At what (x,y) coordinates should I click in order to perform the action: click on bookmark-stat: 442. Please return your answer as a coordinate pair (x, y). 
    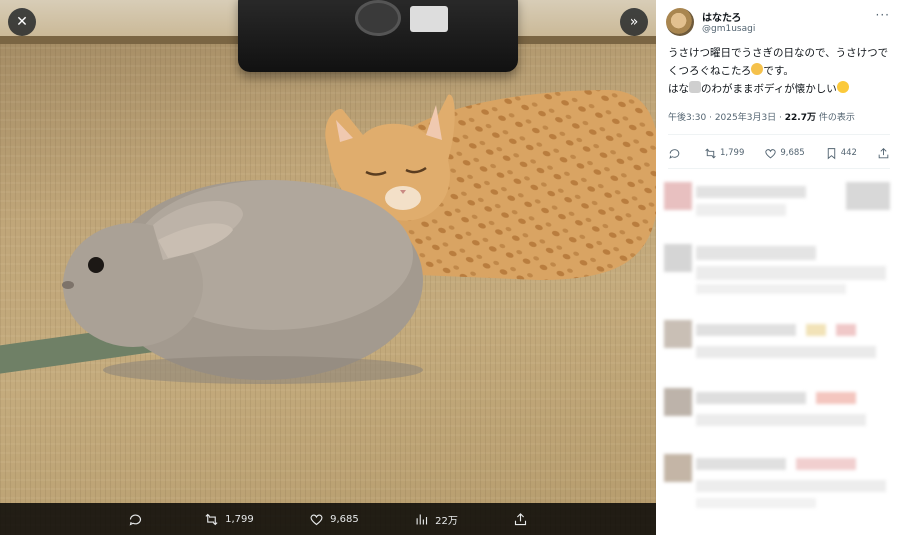
    Looking at the image, I should click on (841, 153).